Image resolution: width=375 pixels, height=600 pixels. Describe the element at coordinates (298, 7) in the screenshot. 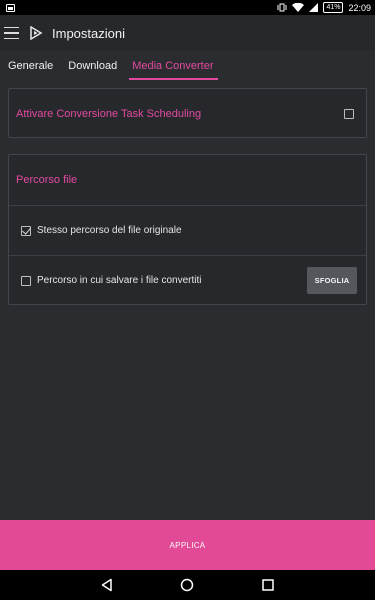

I see `wifi-icon` at that location.